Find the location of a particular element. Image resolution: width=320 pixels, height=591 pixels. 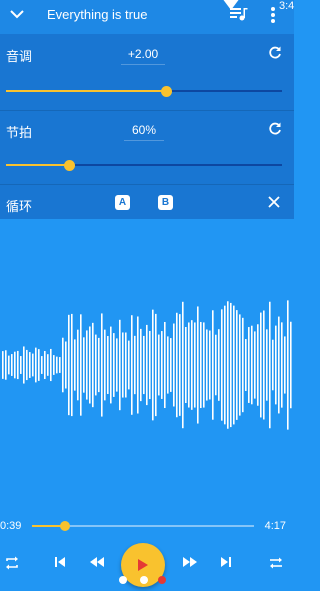

skip-previous-icon is located at coordinates (60, 562).